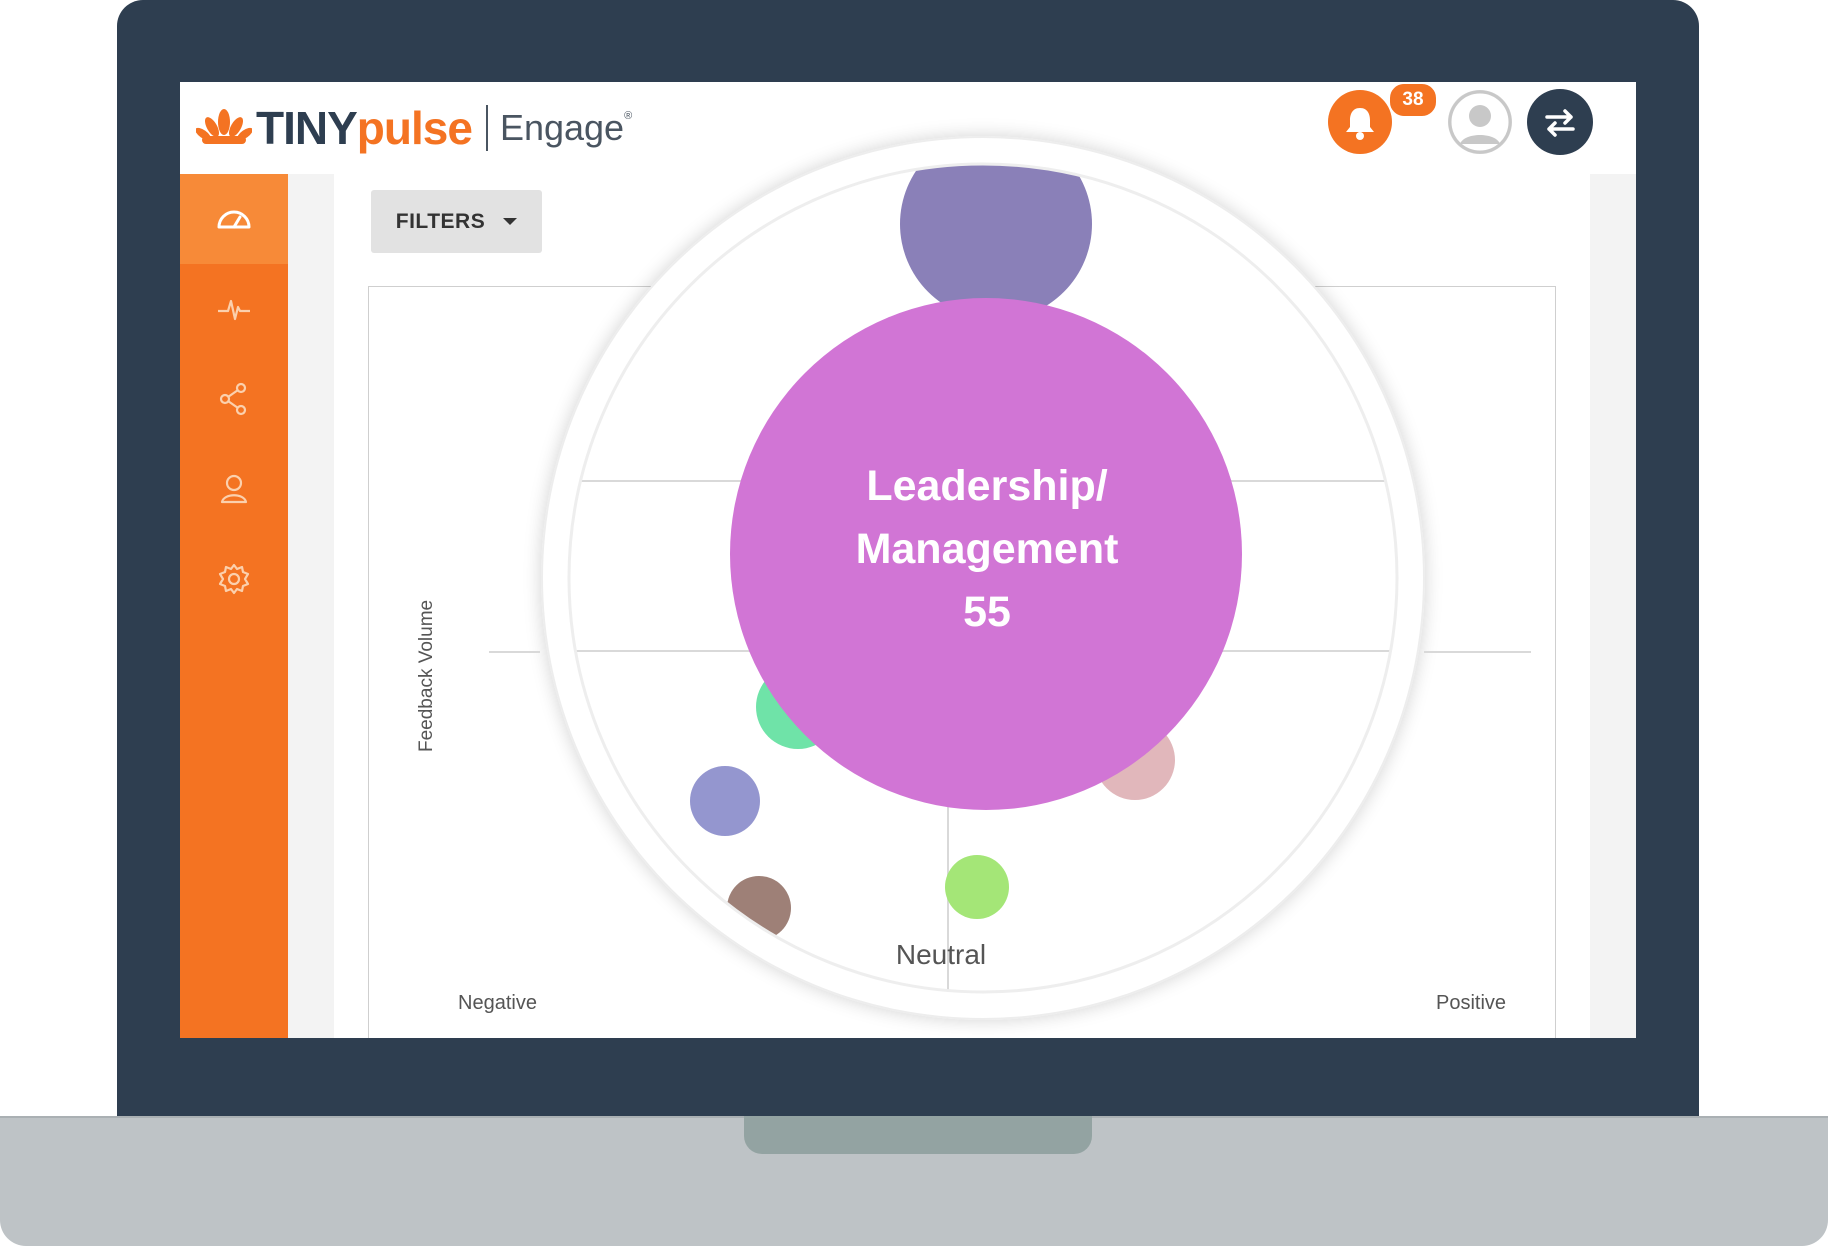  What do you see at coordinates (986, 486) in the screenshot?
I see `bubble-label-line1: Leadership/` at bounding box center [986, 486].